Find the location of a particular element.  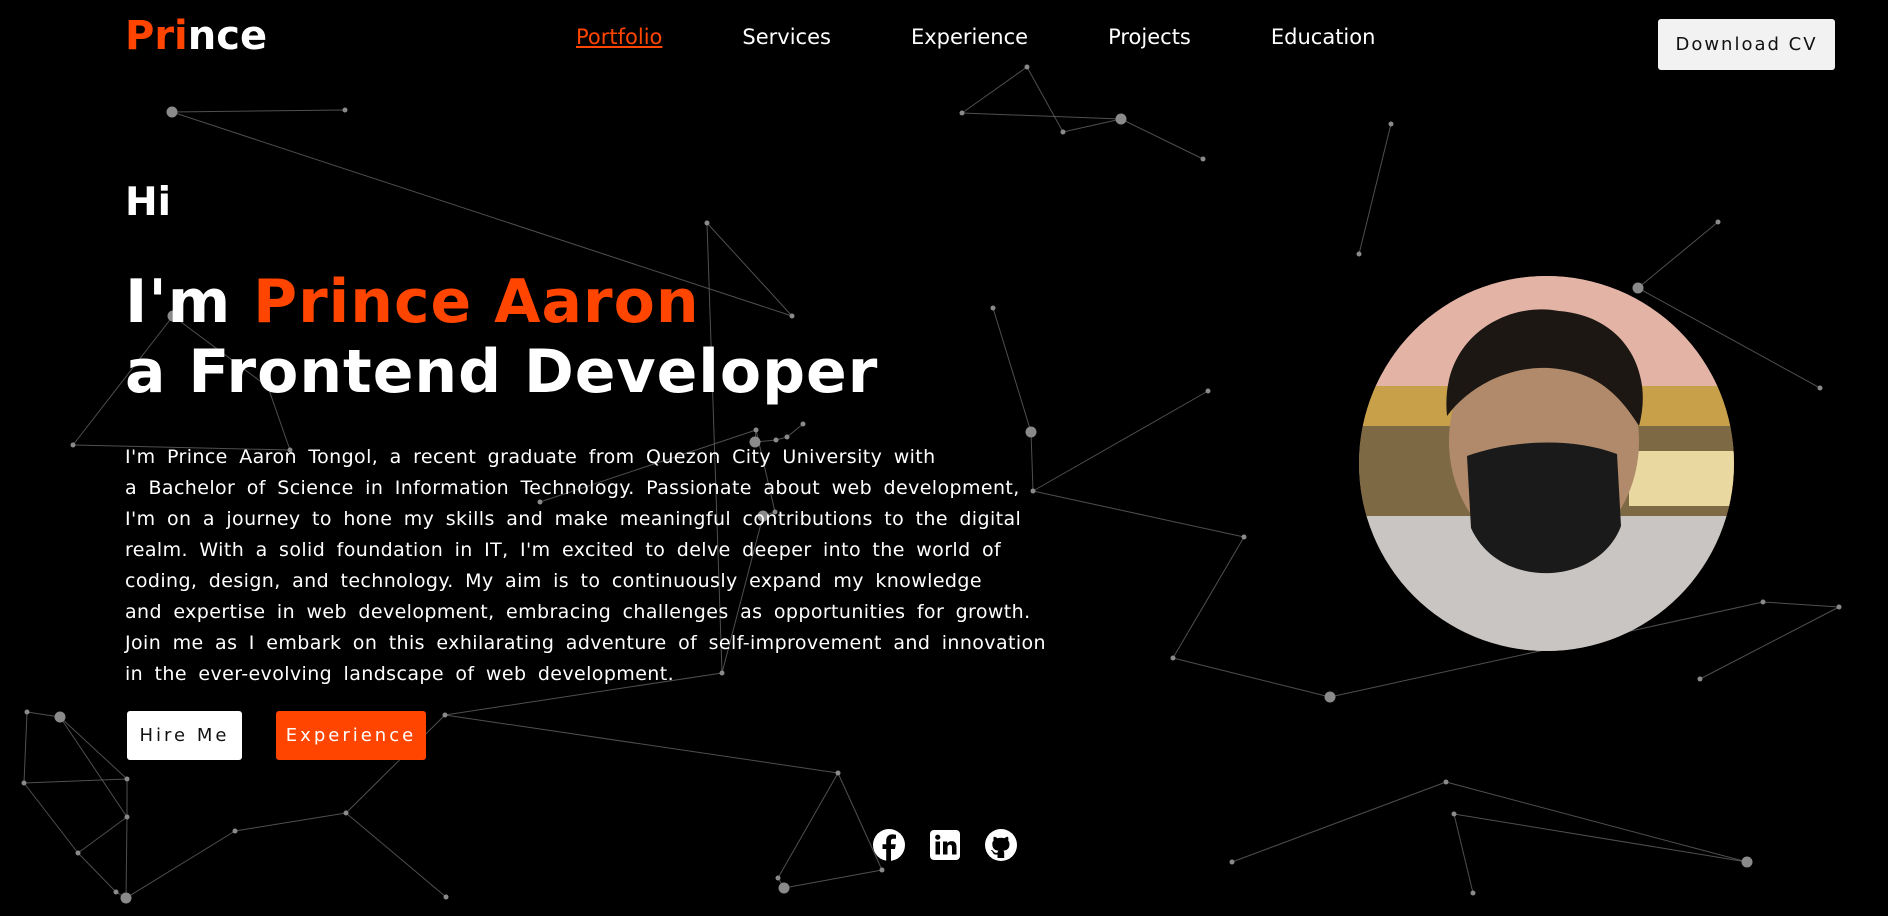

hero-role: a Frontend Developer is located at coordinates (502, 372).